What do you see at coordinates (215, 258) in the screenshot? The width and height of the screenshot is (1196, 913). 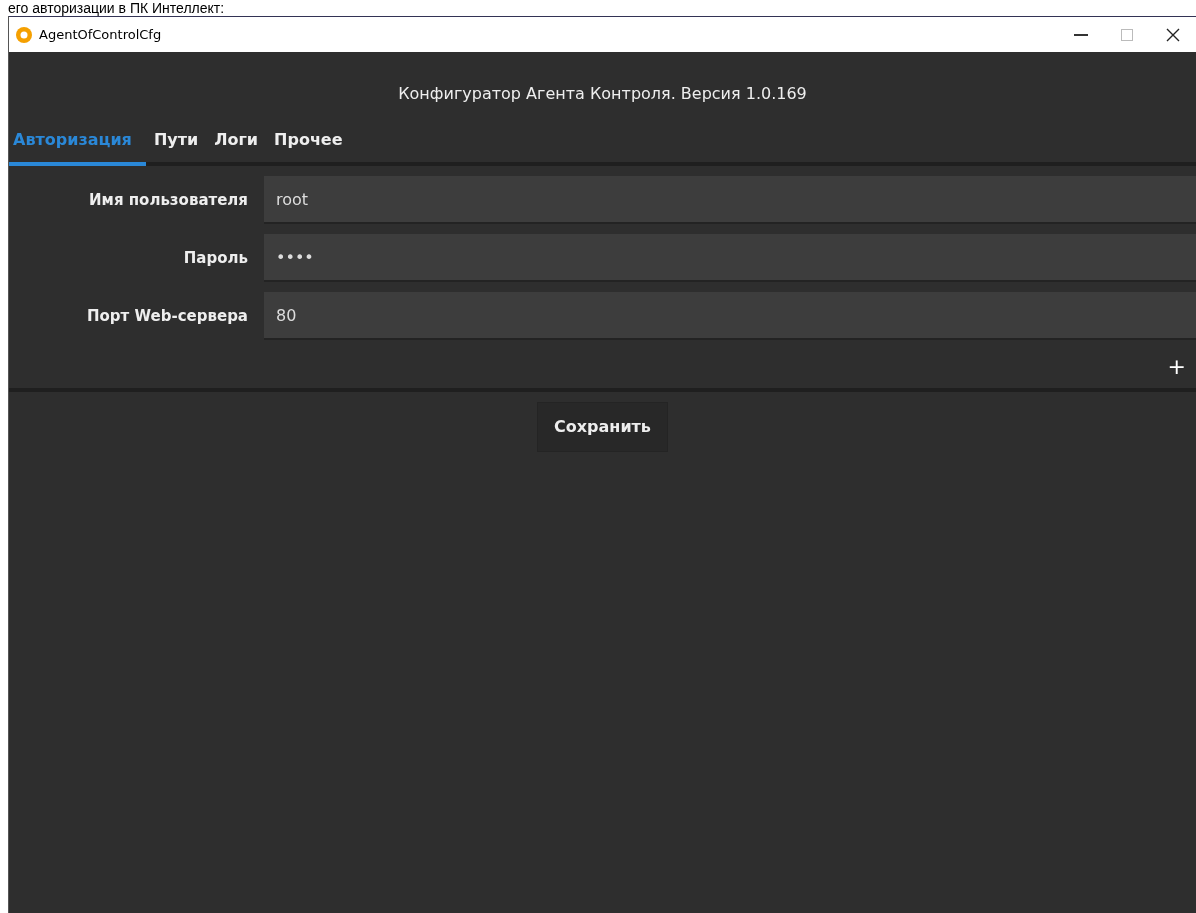 I see `field-label: Пароль` at bounding box center [215, 258].